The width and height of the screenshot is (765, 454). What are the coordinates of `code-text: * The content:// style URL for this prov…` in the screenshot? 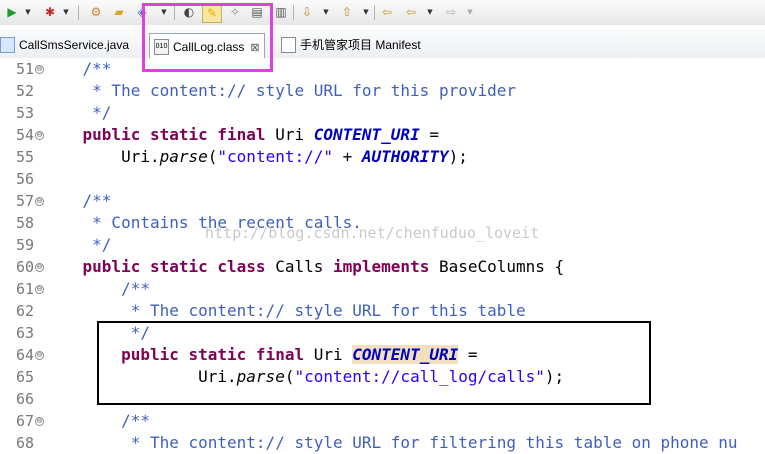 It's located at (280, 90).